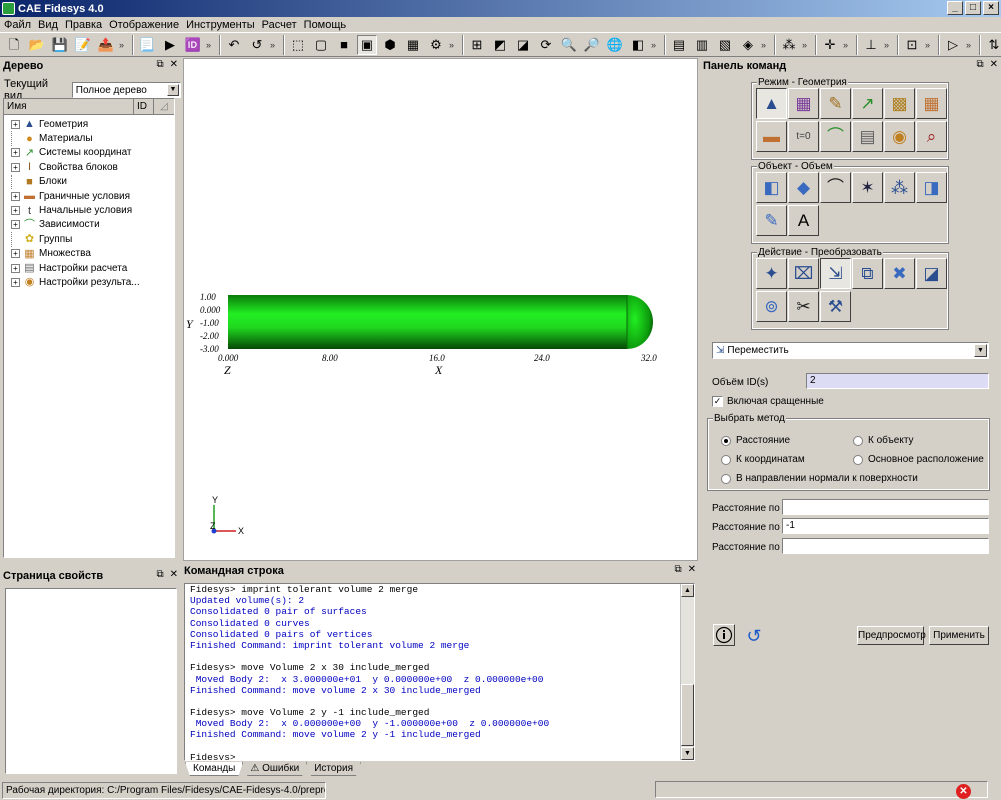 Image resolution: width=1001 pixels, height=800 pixels. I want to click on analysis-mode-icon: ⌕, so click(931, 136).